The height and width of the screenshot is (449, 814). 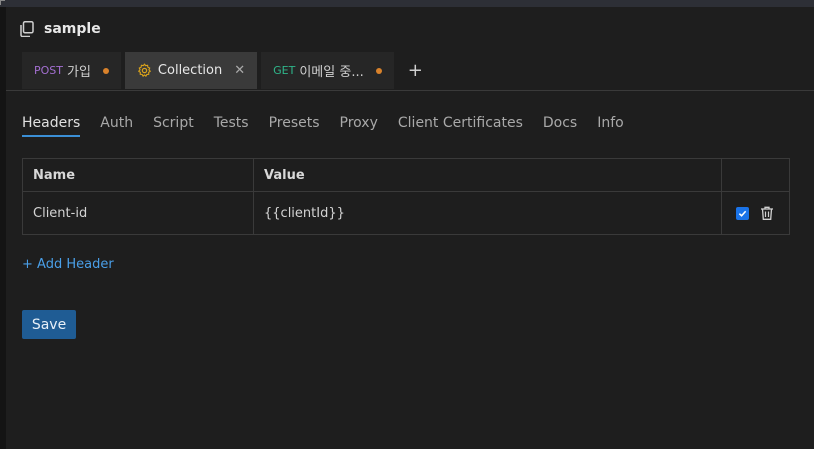 I want to click on tab-client-certificates: Client Certificates, so click(x=460, y=126).